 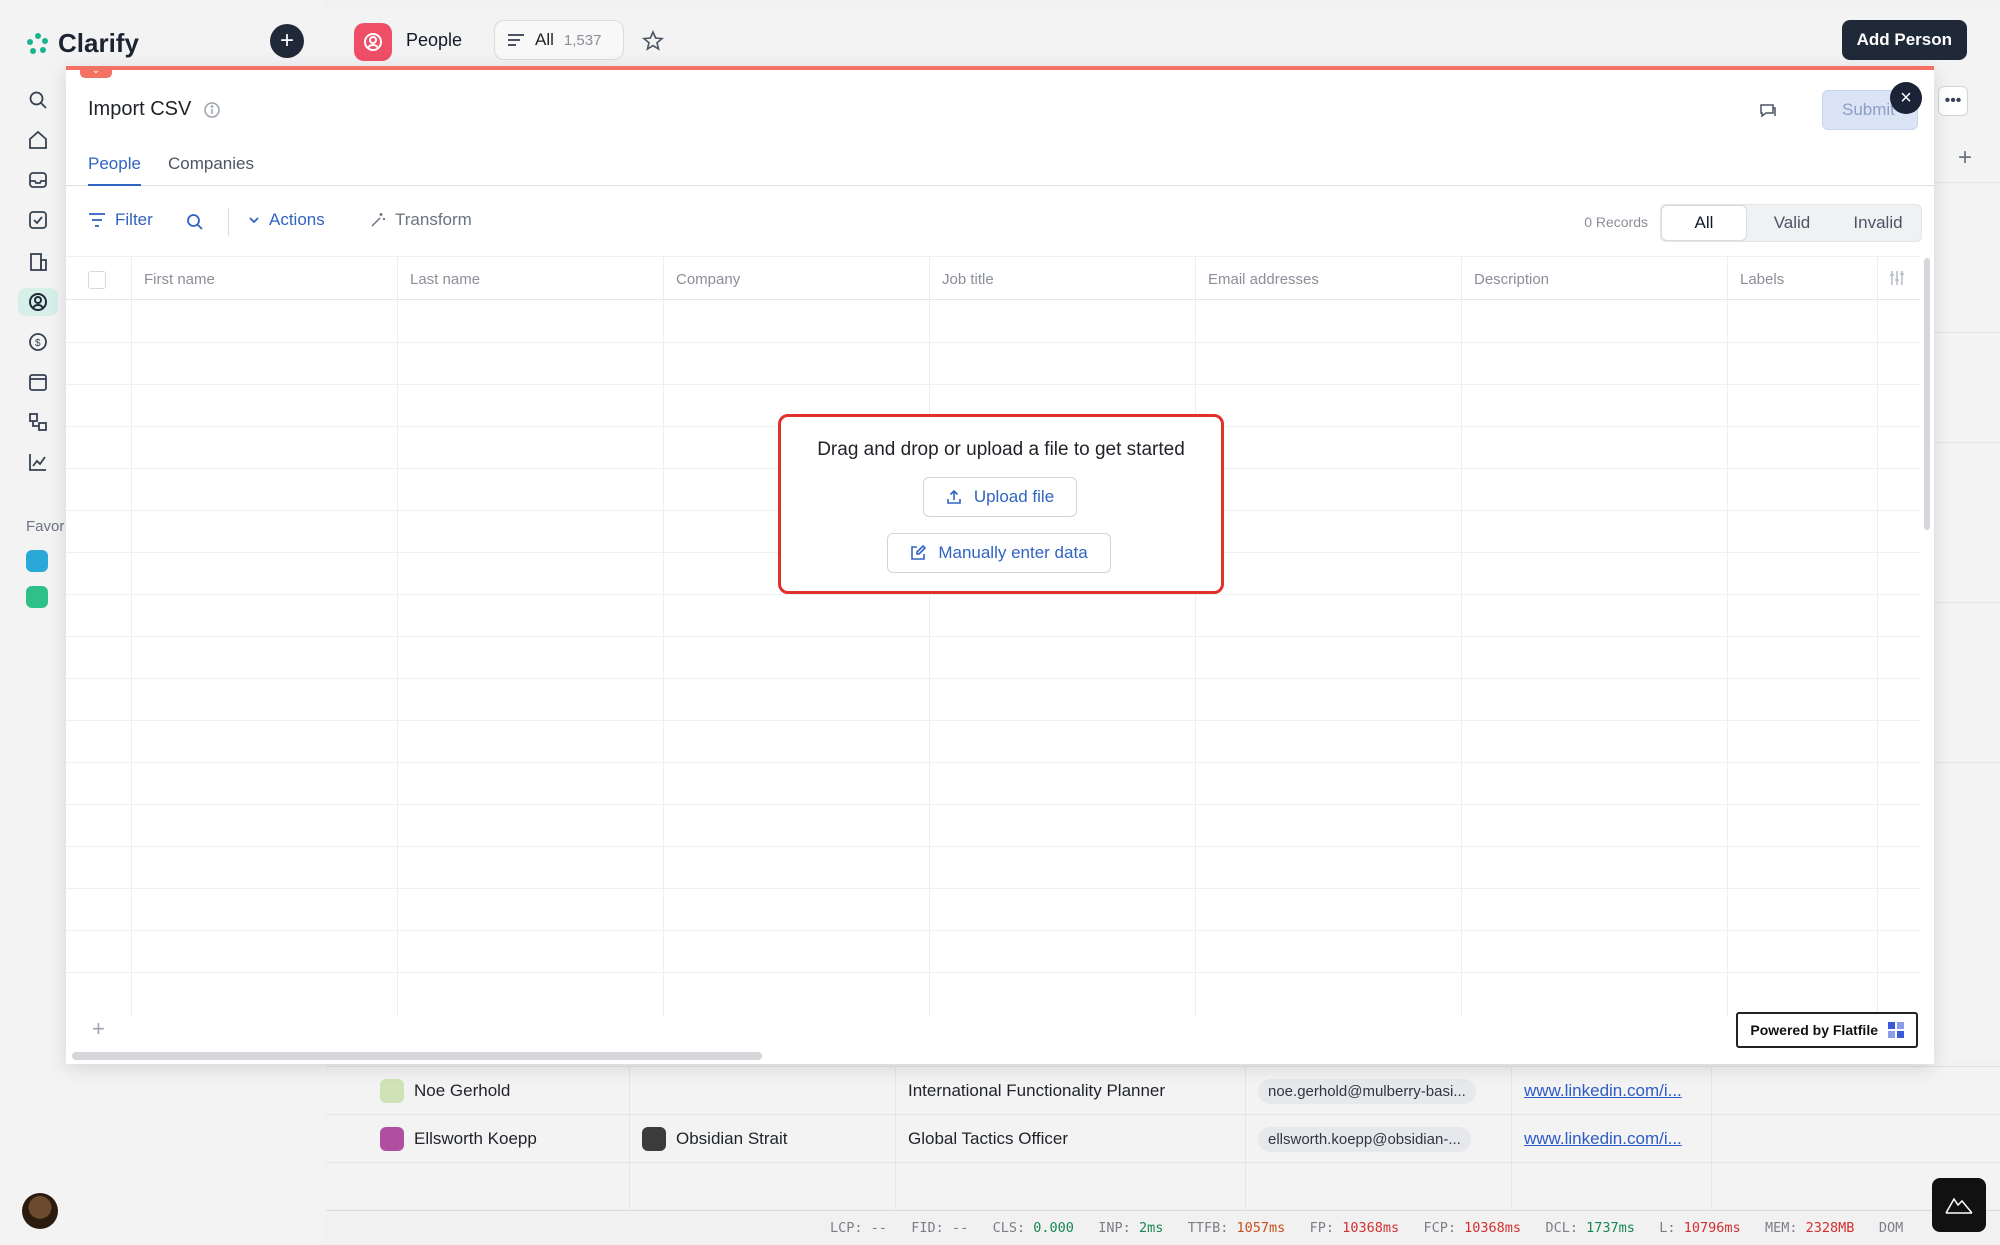 I want to click on create-new-button: +, so click(x=287, y=41).